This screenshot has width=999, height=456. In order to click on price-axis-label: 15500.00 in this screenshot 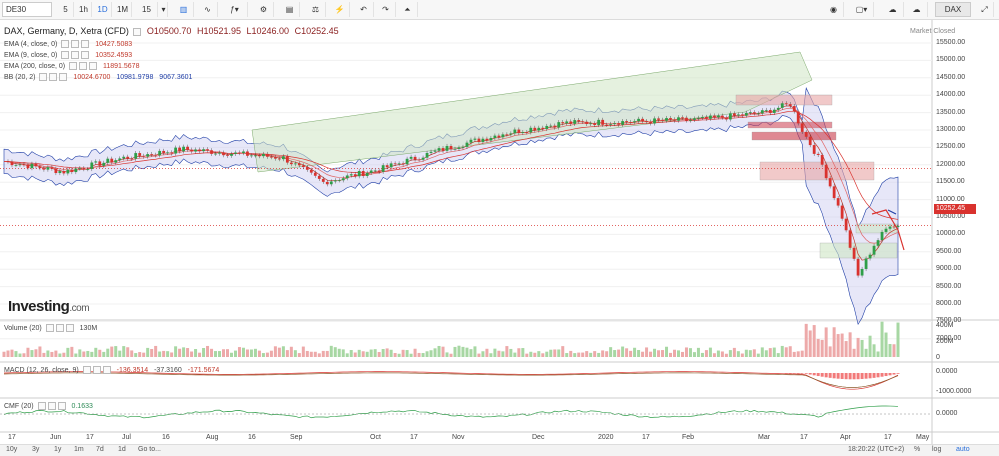, I will do `click(951, 42)`.